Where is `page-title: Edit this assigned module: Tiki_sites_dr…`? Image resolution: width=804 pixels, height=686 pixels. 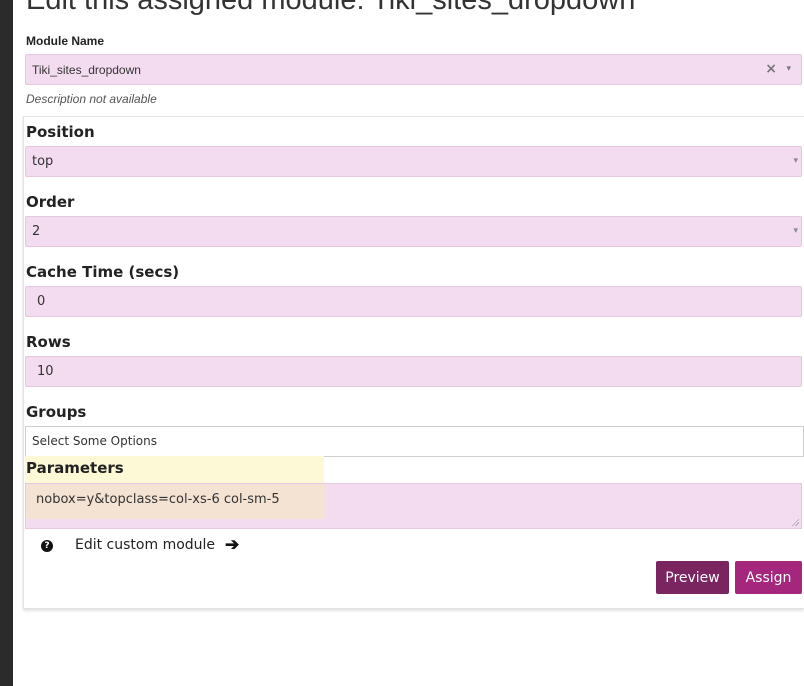 page-title: Edit this assigned module: Tiki_sites_dr… is located at coordinates (331, 8).